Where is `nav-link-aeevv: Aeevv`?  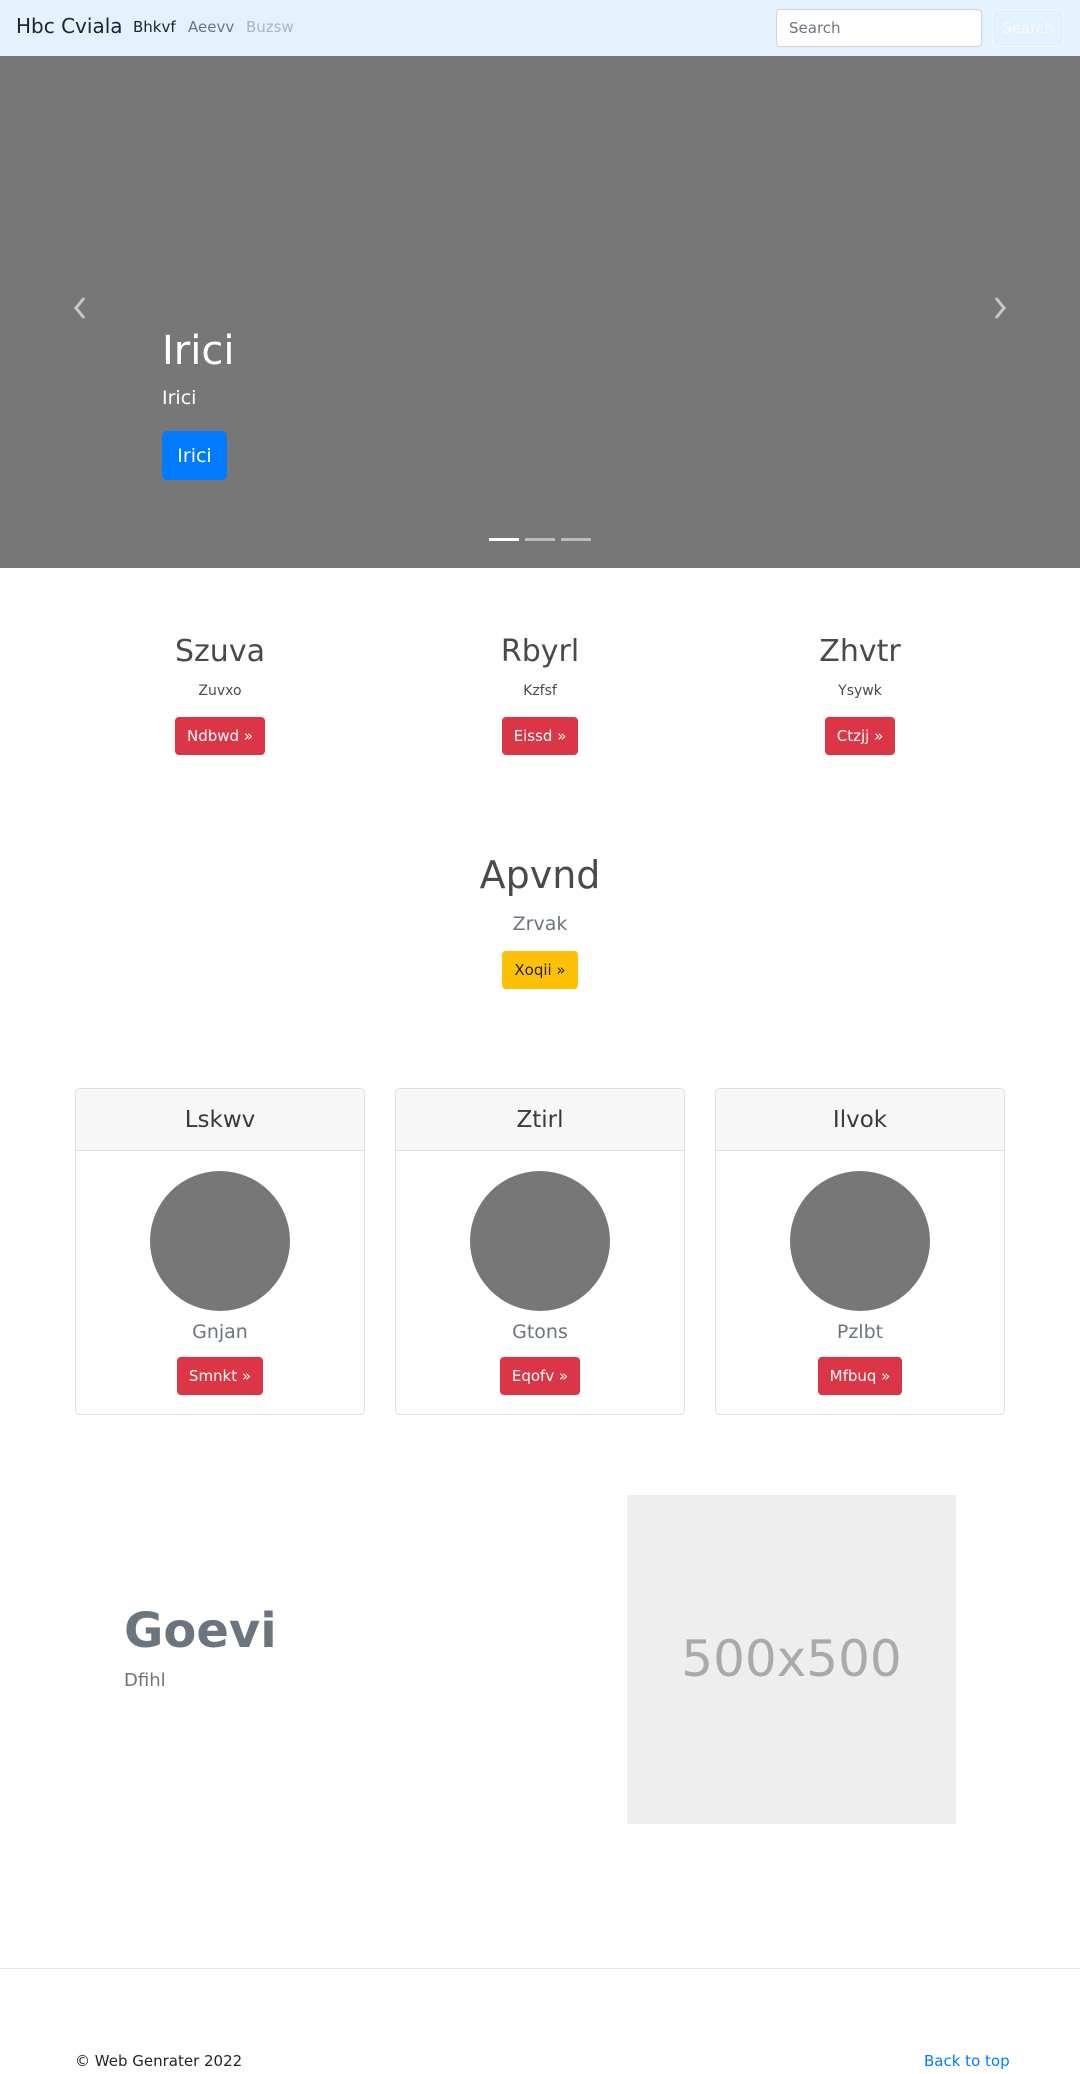 nav-link-aeevv: Aeevv is located at coordinates (211, 27).